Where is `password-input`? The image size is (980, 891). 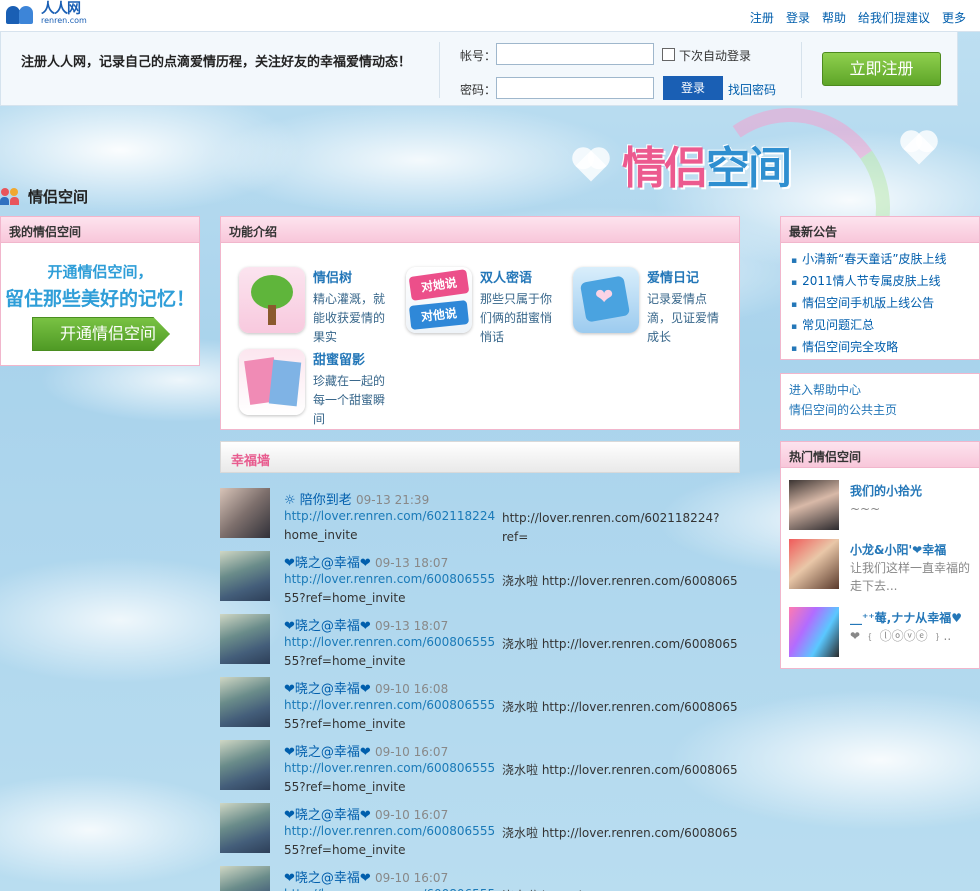
password-input is located at coordinates (575, 88).